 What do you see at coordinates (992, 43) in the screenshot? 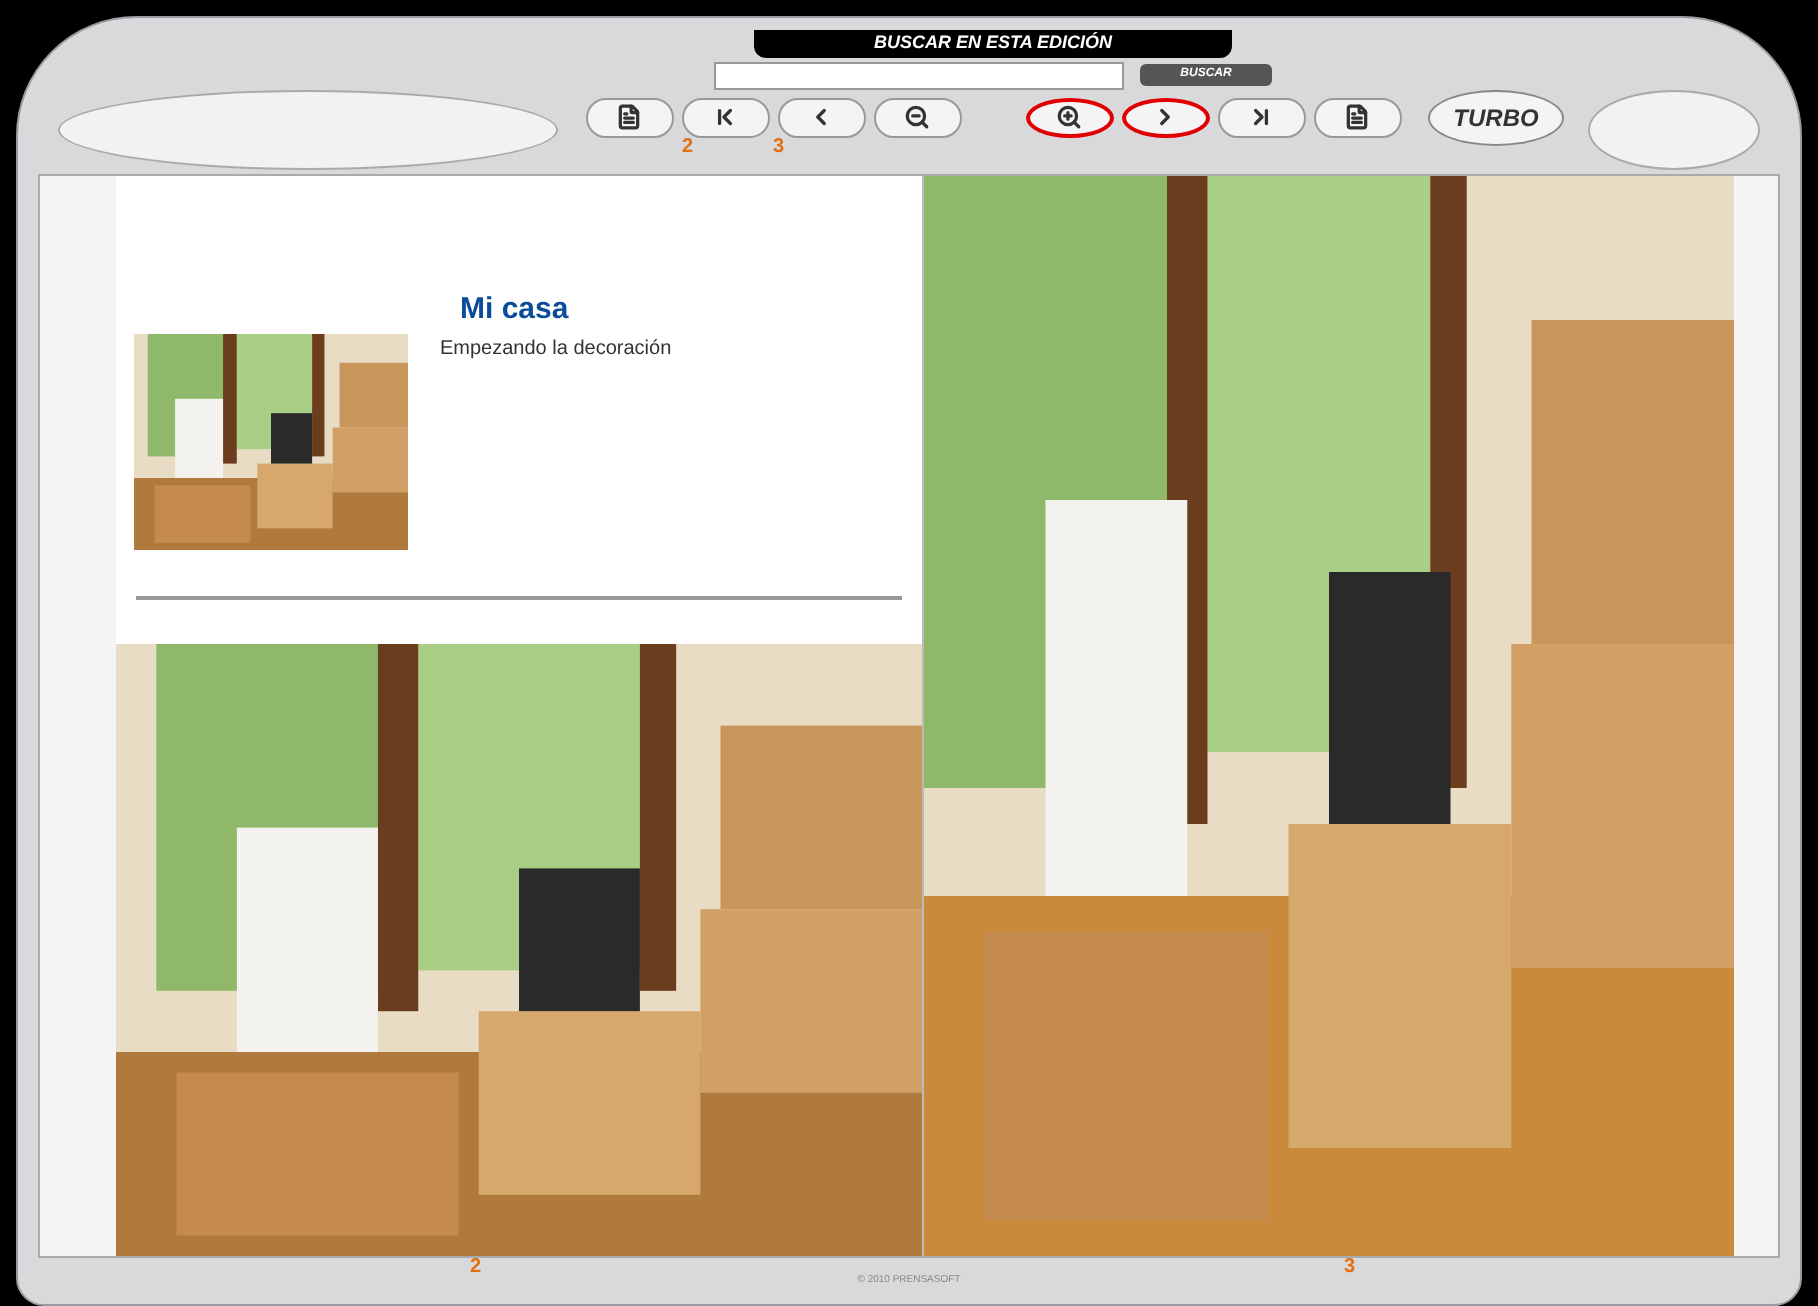
I see `search-title: BUSCAR EN ESTA EDICIÓN` at bounding box center [992, 43].